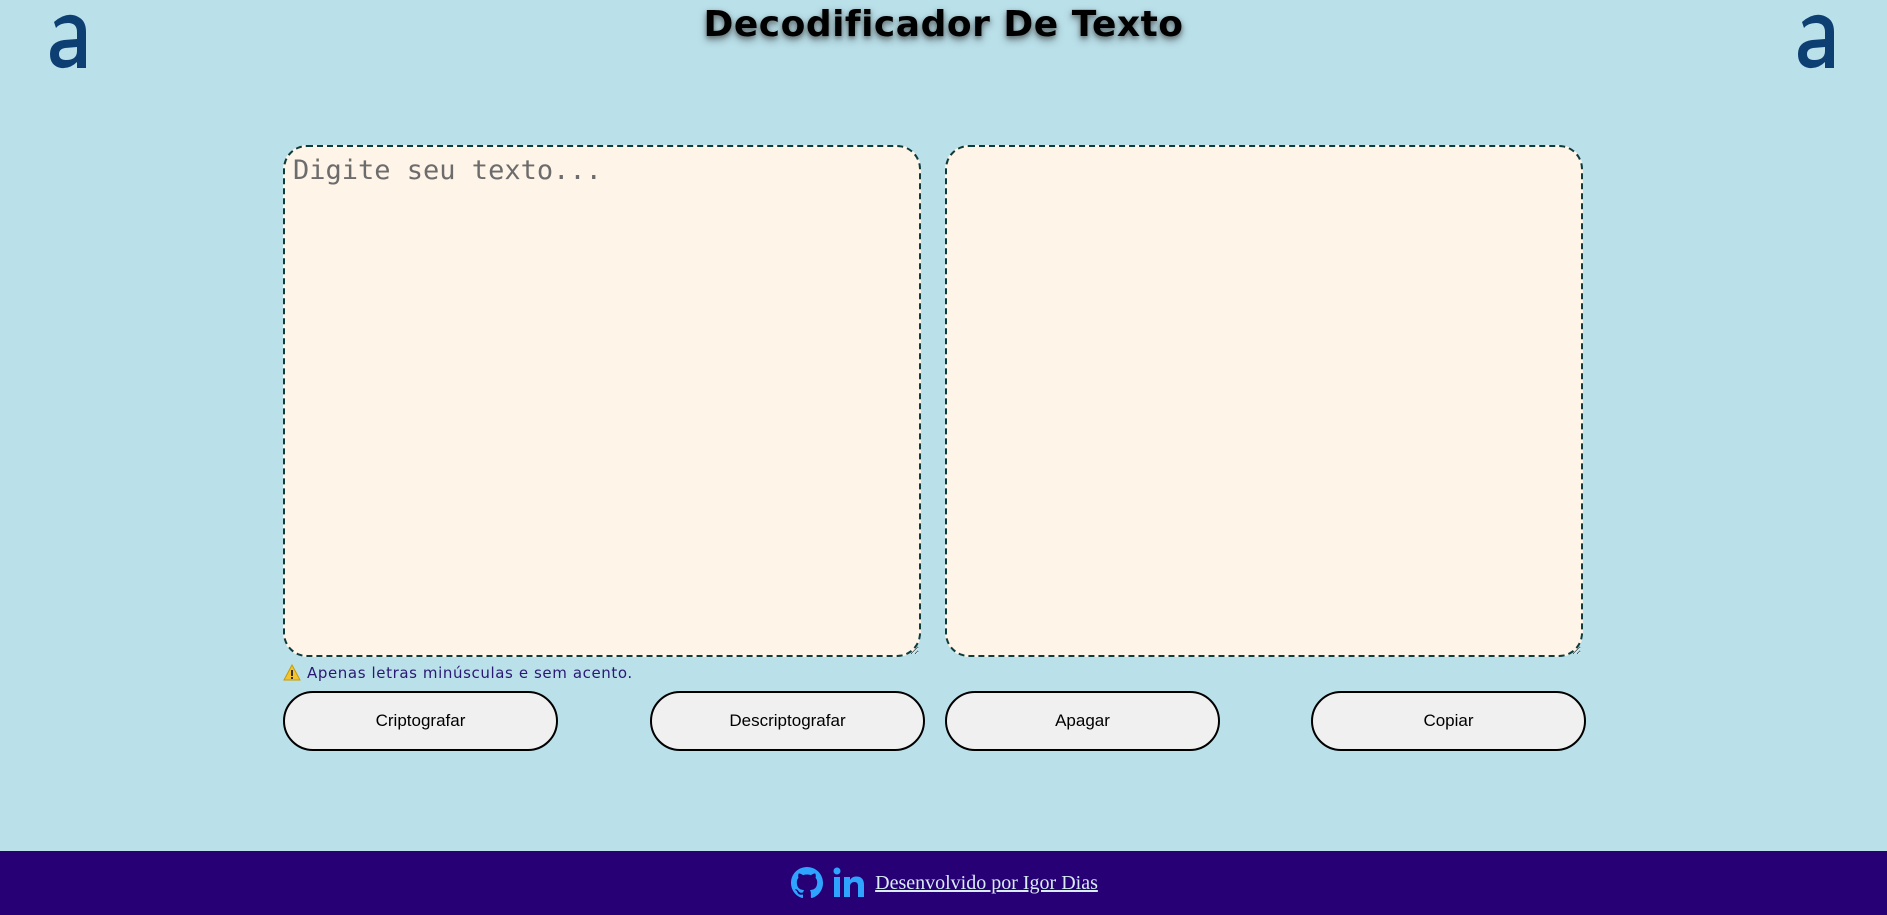  Describe the element at coordinates (470, 673) in the screenshot. I see `warning-text: Apenas letras minúsculas e sem acento.` at that location.